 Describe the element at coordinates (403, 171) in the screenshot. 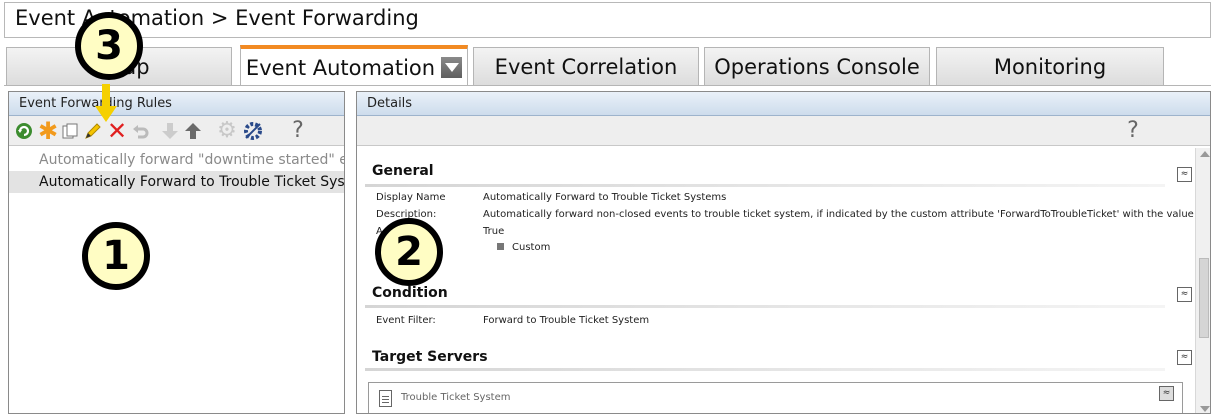

I see `section-title-general: General` at that location.